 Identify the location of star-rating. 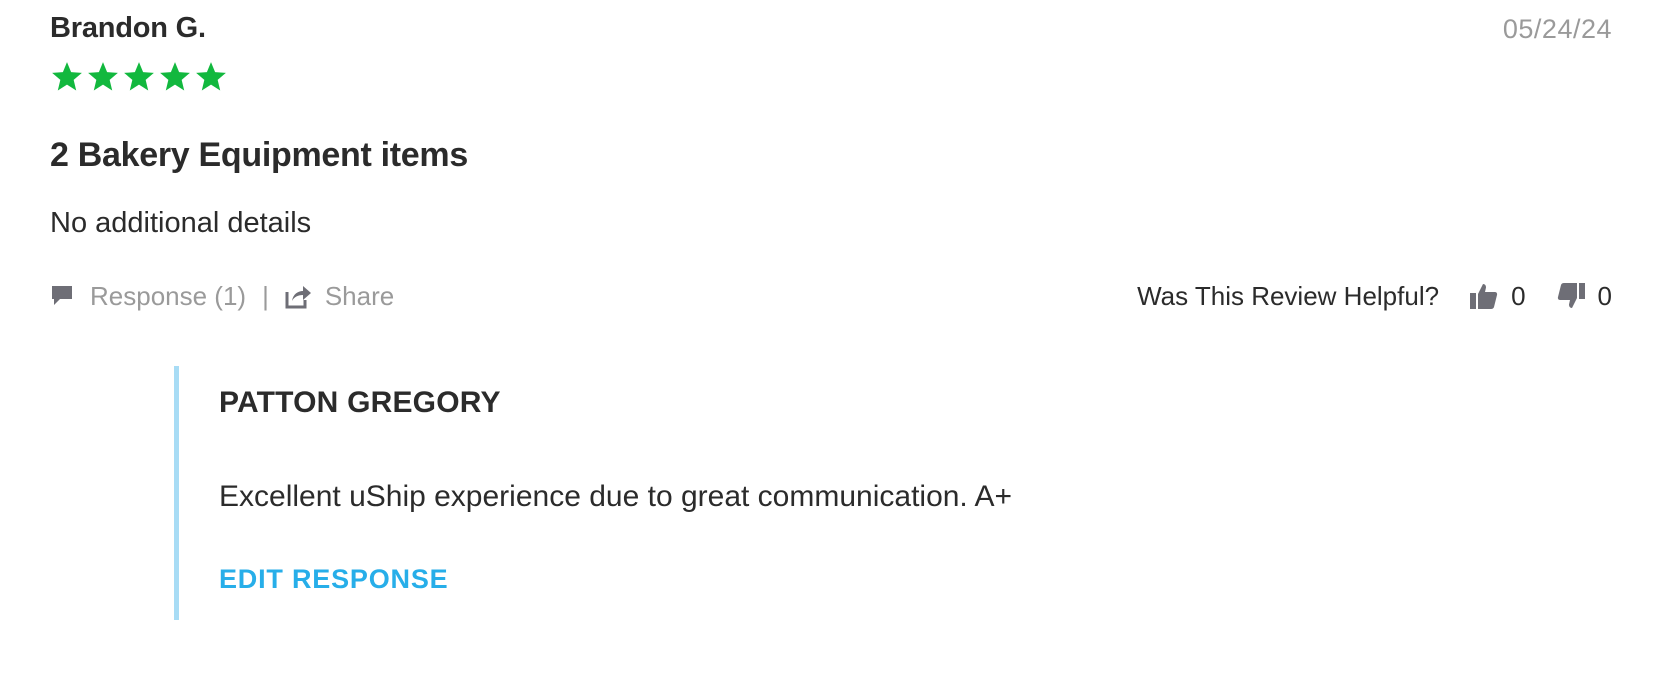
(139, 77).